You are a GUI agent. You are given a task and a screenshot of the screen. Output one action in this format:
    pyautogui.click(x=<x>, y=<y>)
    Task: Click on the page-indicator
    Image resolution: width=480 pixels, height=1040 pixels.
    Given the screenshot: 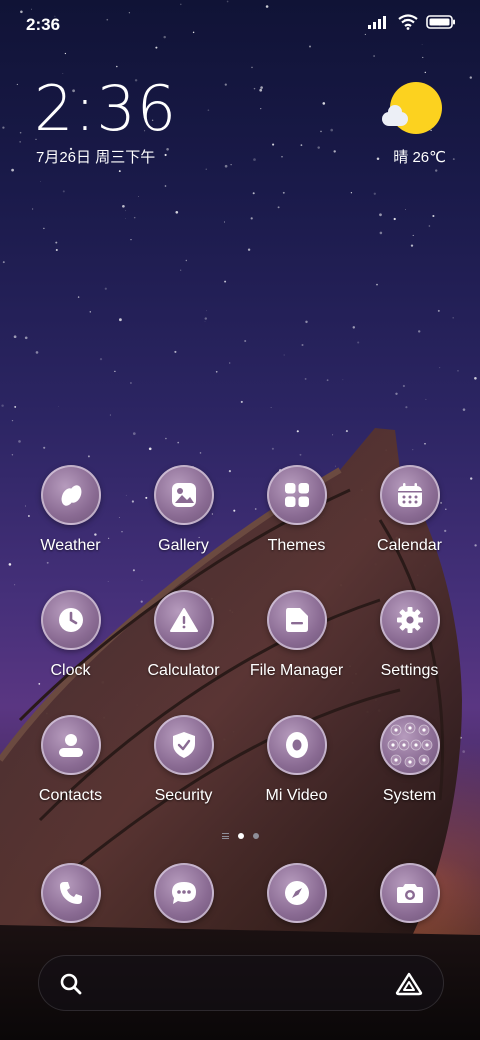 What is the action you would take?
    pyautogui.click(x=240, y=836)
    